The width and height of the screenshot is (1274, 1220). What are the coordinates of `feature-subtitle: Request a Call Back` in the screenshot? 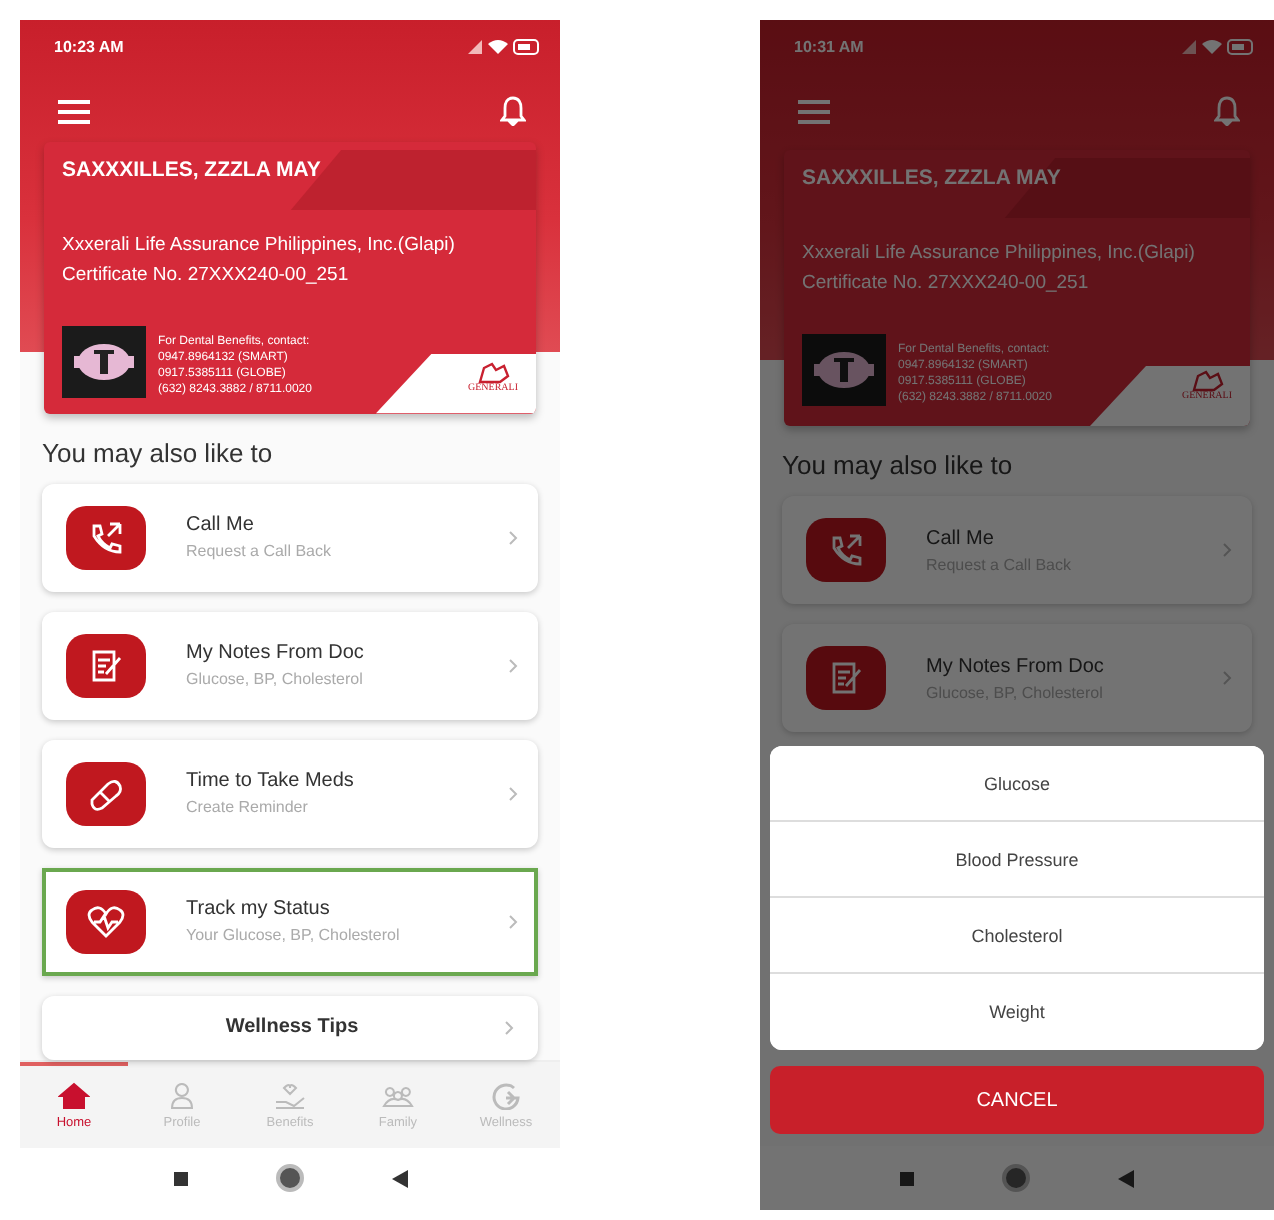 It's located at (259, 551).